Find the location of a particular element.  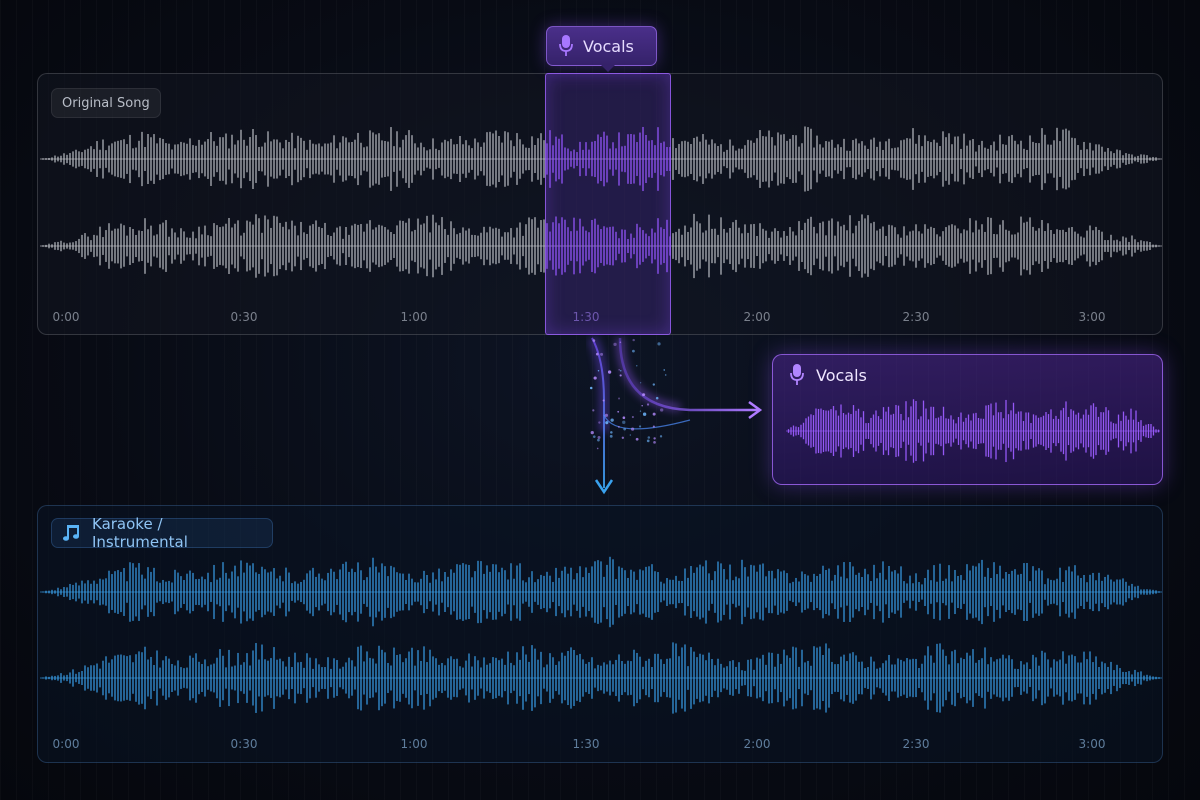

vocals-output-header: Vocals is located at coordinates (828, 375).